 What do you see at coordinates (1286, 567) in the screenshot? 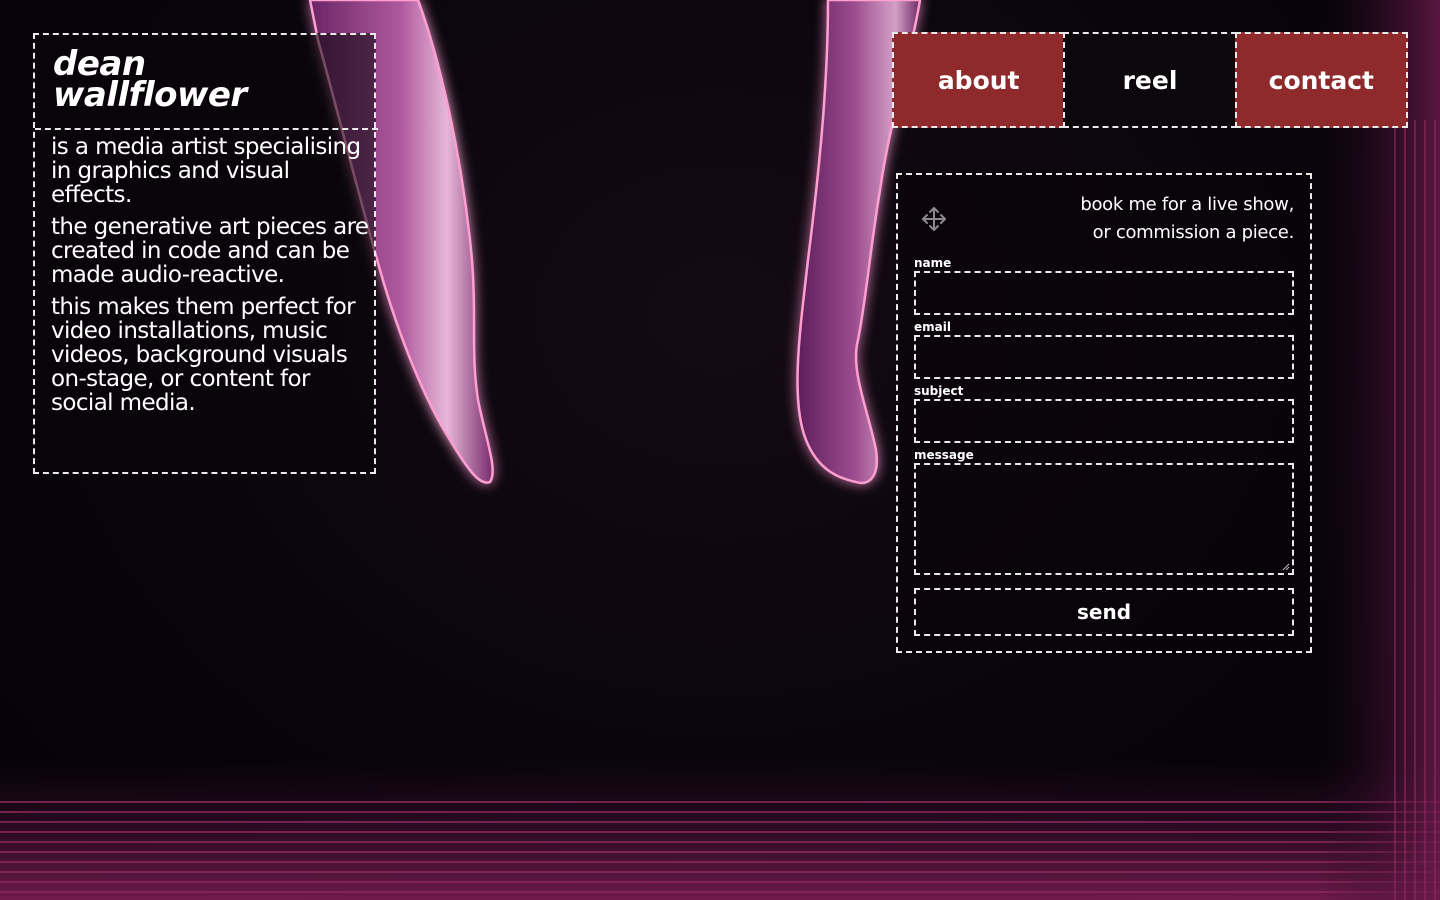
I see `resize-grip-icon` at bounding box center [1286, 567].